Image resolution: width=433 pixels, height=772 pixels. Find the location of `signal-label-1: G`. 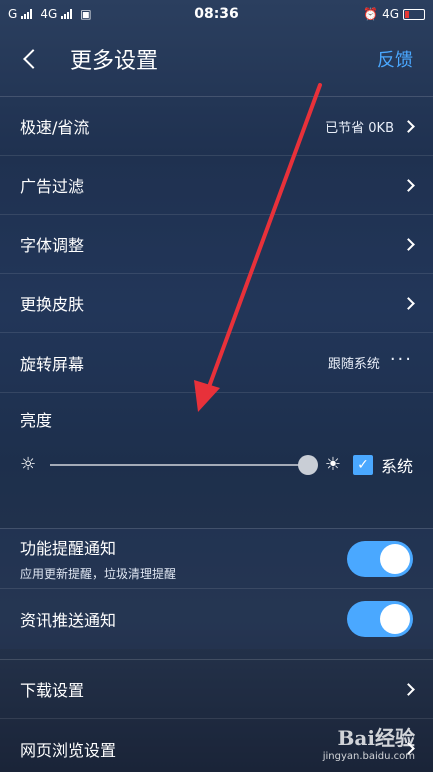

signal-label-1: G is located at coordinates (13, 14).